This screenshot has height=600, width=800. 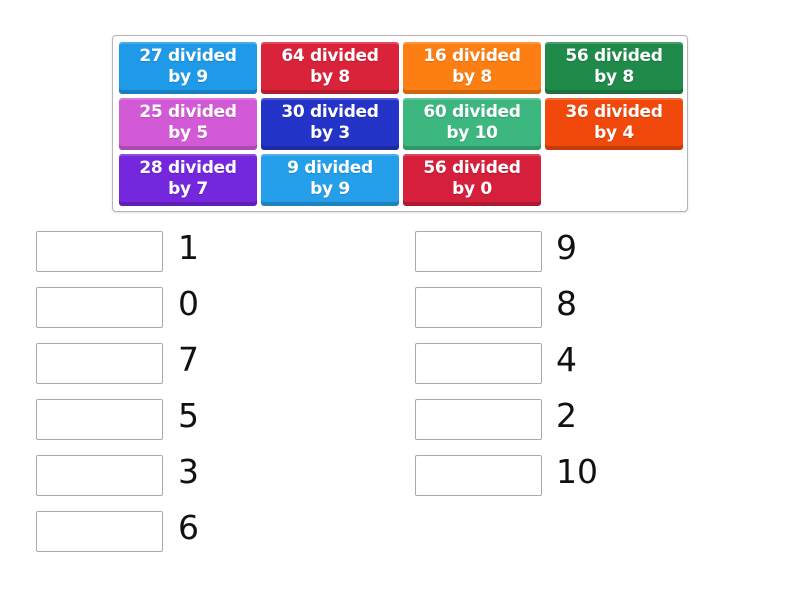 I want to click on tile: 25 divided by 5, so click(x=188, y=124).